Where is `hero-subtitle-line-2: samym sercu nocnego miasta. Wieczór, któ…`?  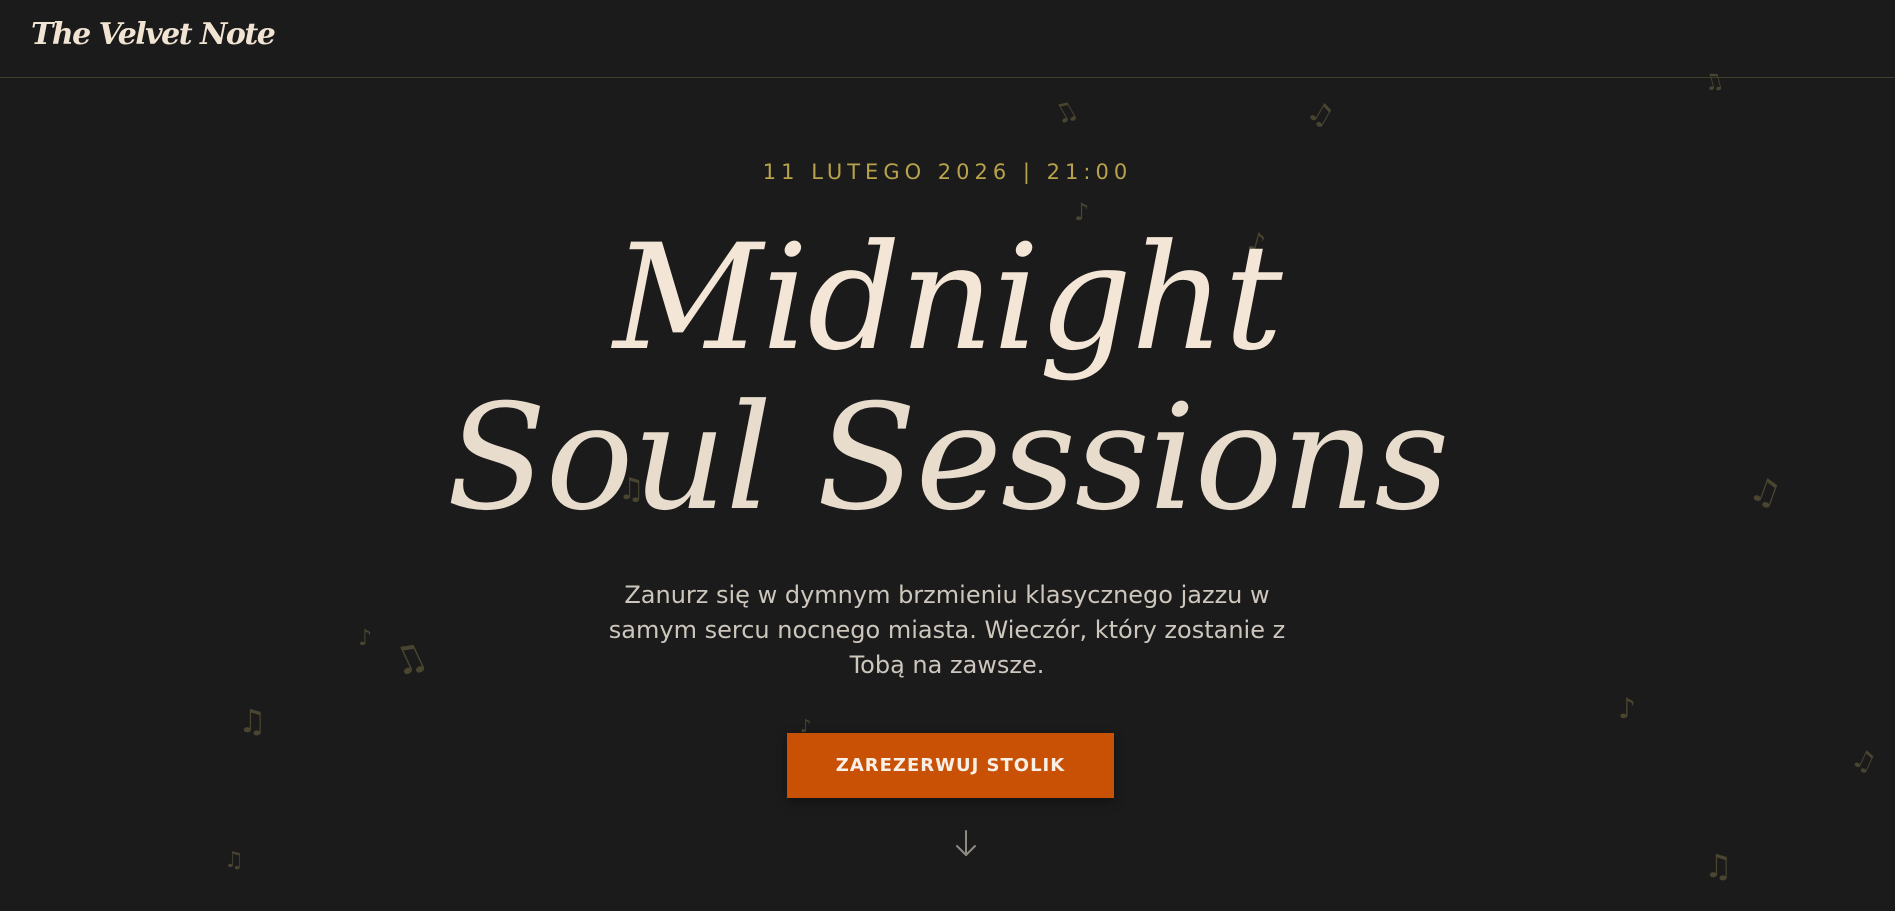 hero-subtitle-line-2: samym sercu nocnego miasta. Wieczór, któ… is located at coordinates (947, 630).